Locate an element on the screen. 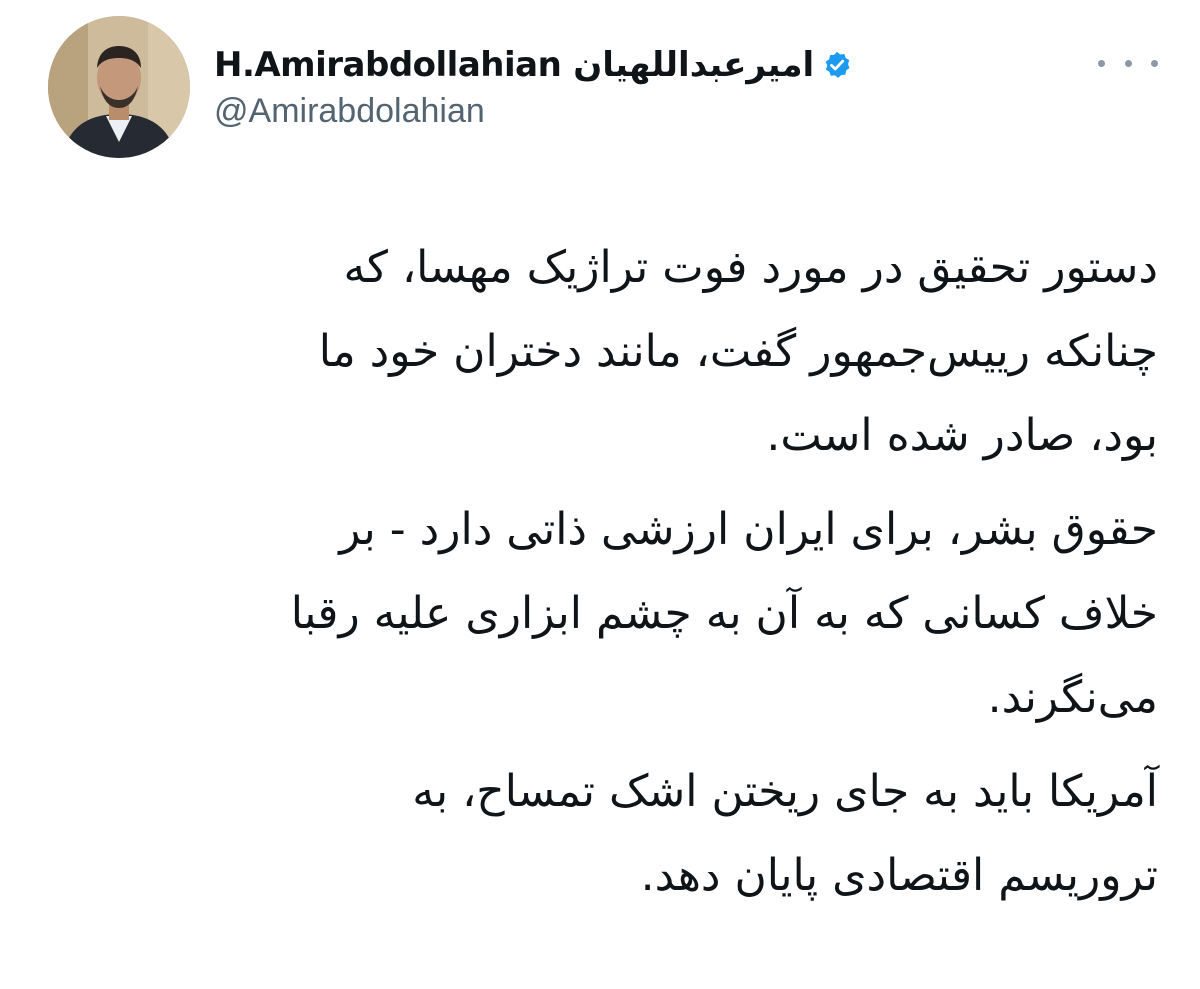  author-handle: @Amirabdolahian is located at coordinates (533, 111).